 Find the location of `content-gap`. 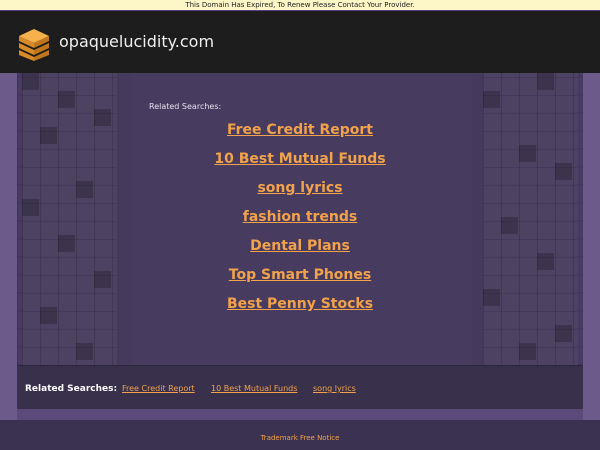

content-gap is located at coordinates (300, 414).